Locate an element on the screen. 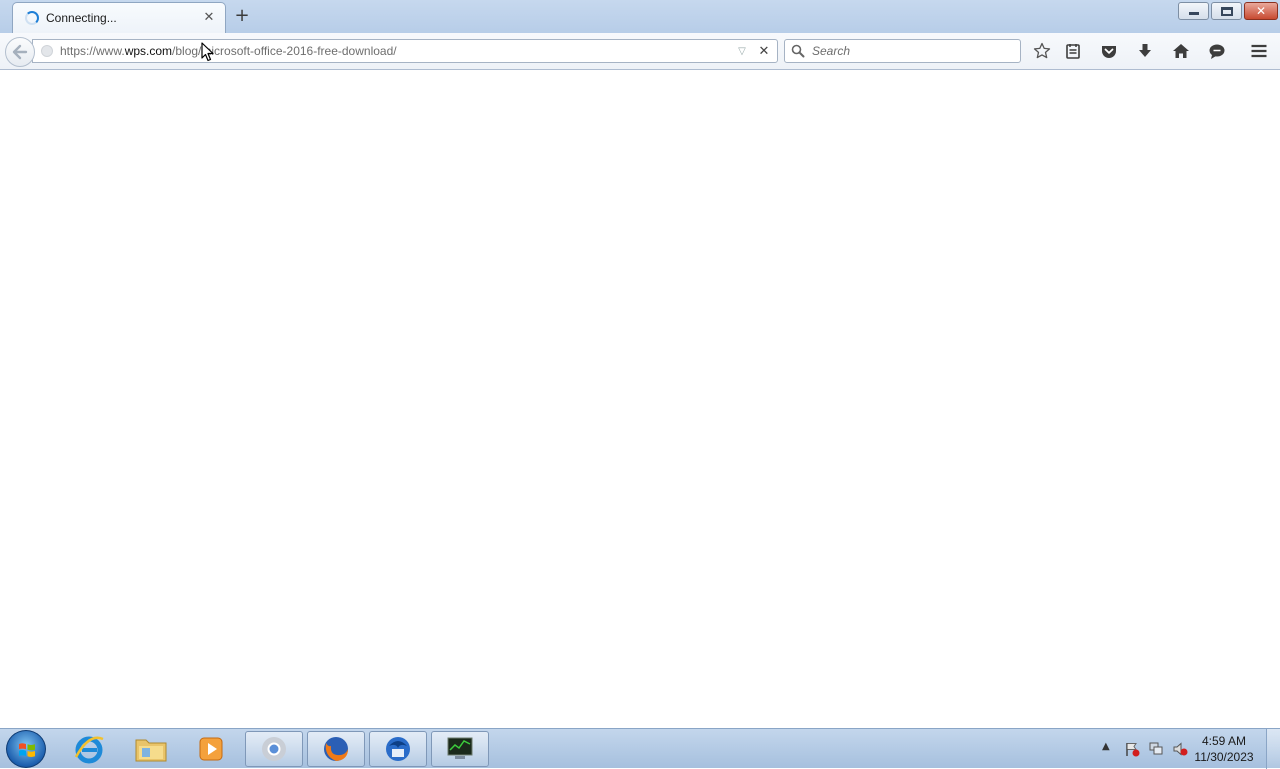 This screenshot has width=1280, height=769. system-monitor-icon is located at coordinates (460, 748).